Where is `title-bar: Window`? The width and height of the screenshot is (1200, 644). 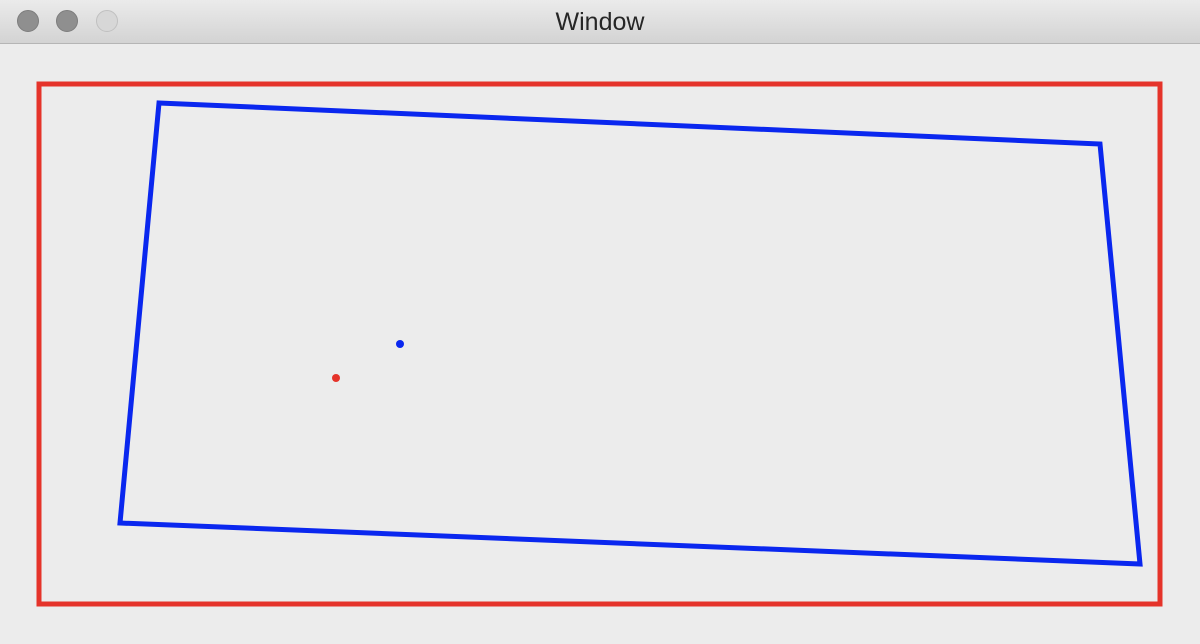
title-bar: Window is located at coordinates (600, 22).